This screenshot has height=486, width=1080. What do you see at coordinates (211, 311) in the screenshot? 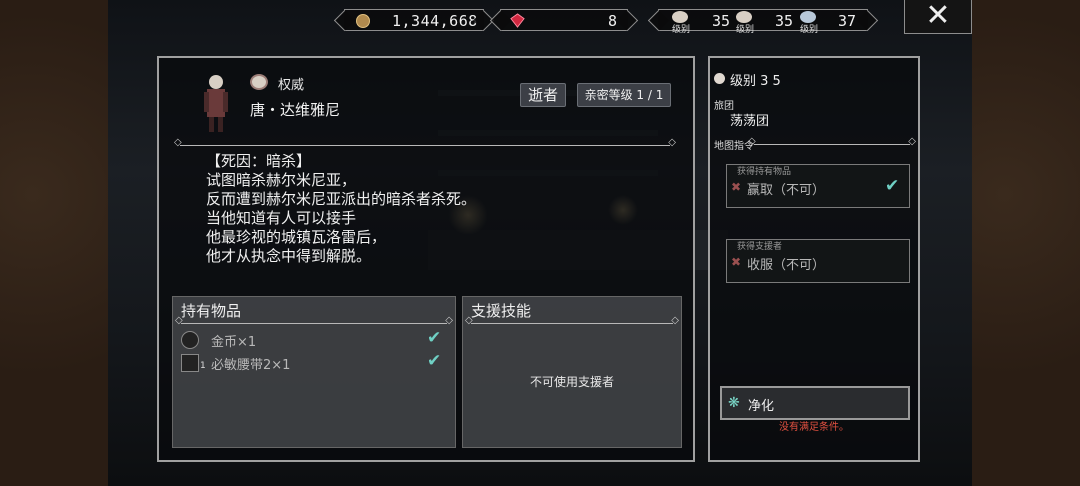
I see `inventory-title: 持有物品` at bounding box center [211, 311].